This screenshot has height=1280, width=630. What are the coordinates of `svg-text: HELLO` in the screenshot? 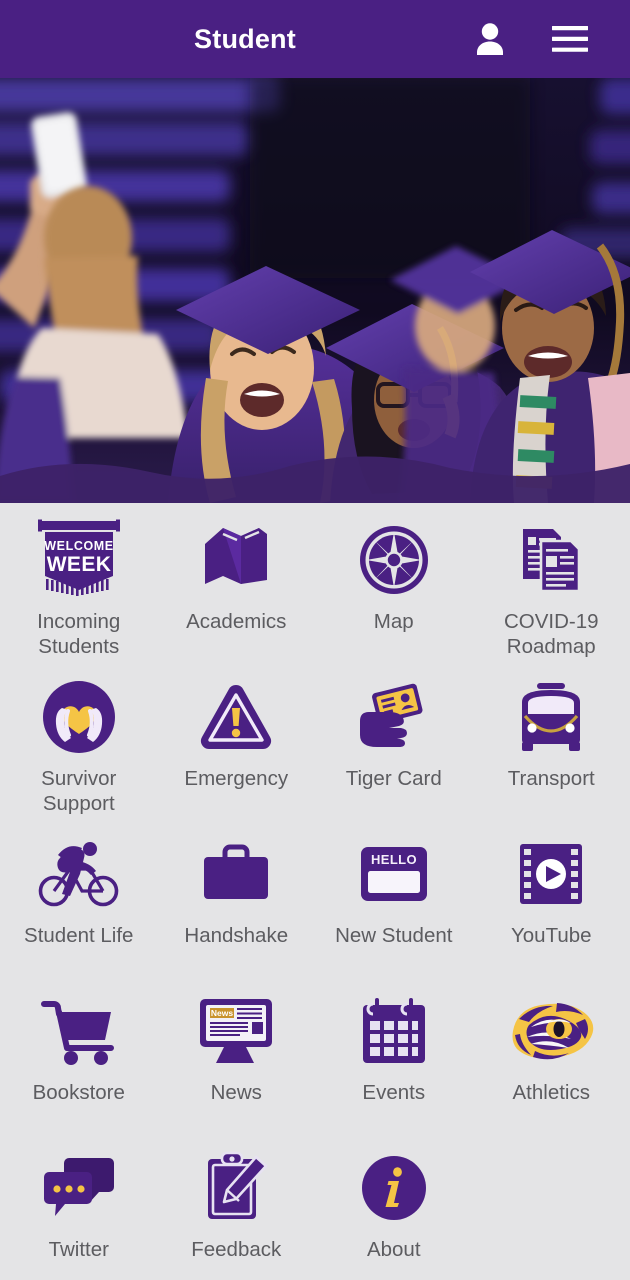 It's located at (394, 859).